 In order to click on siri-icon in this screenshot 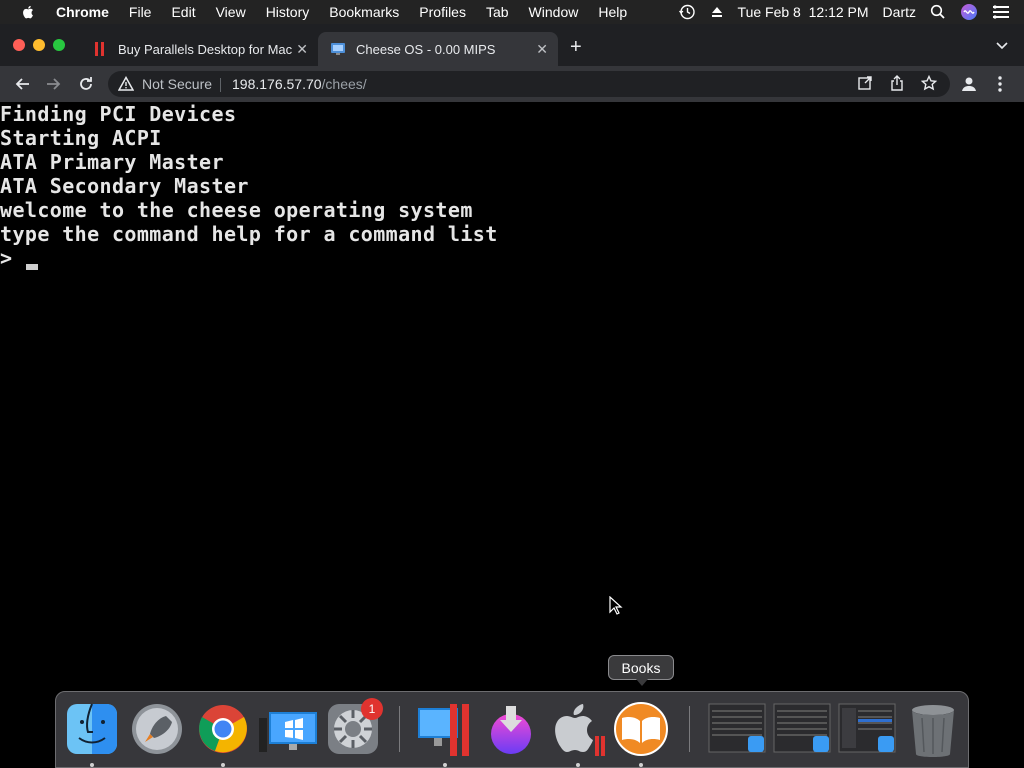, I will do `click(969, 12)`.